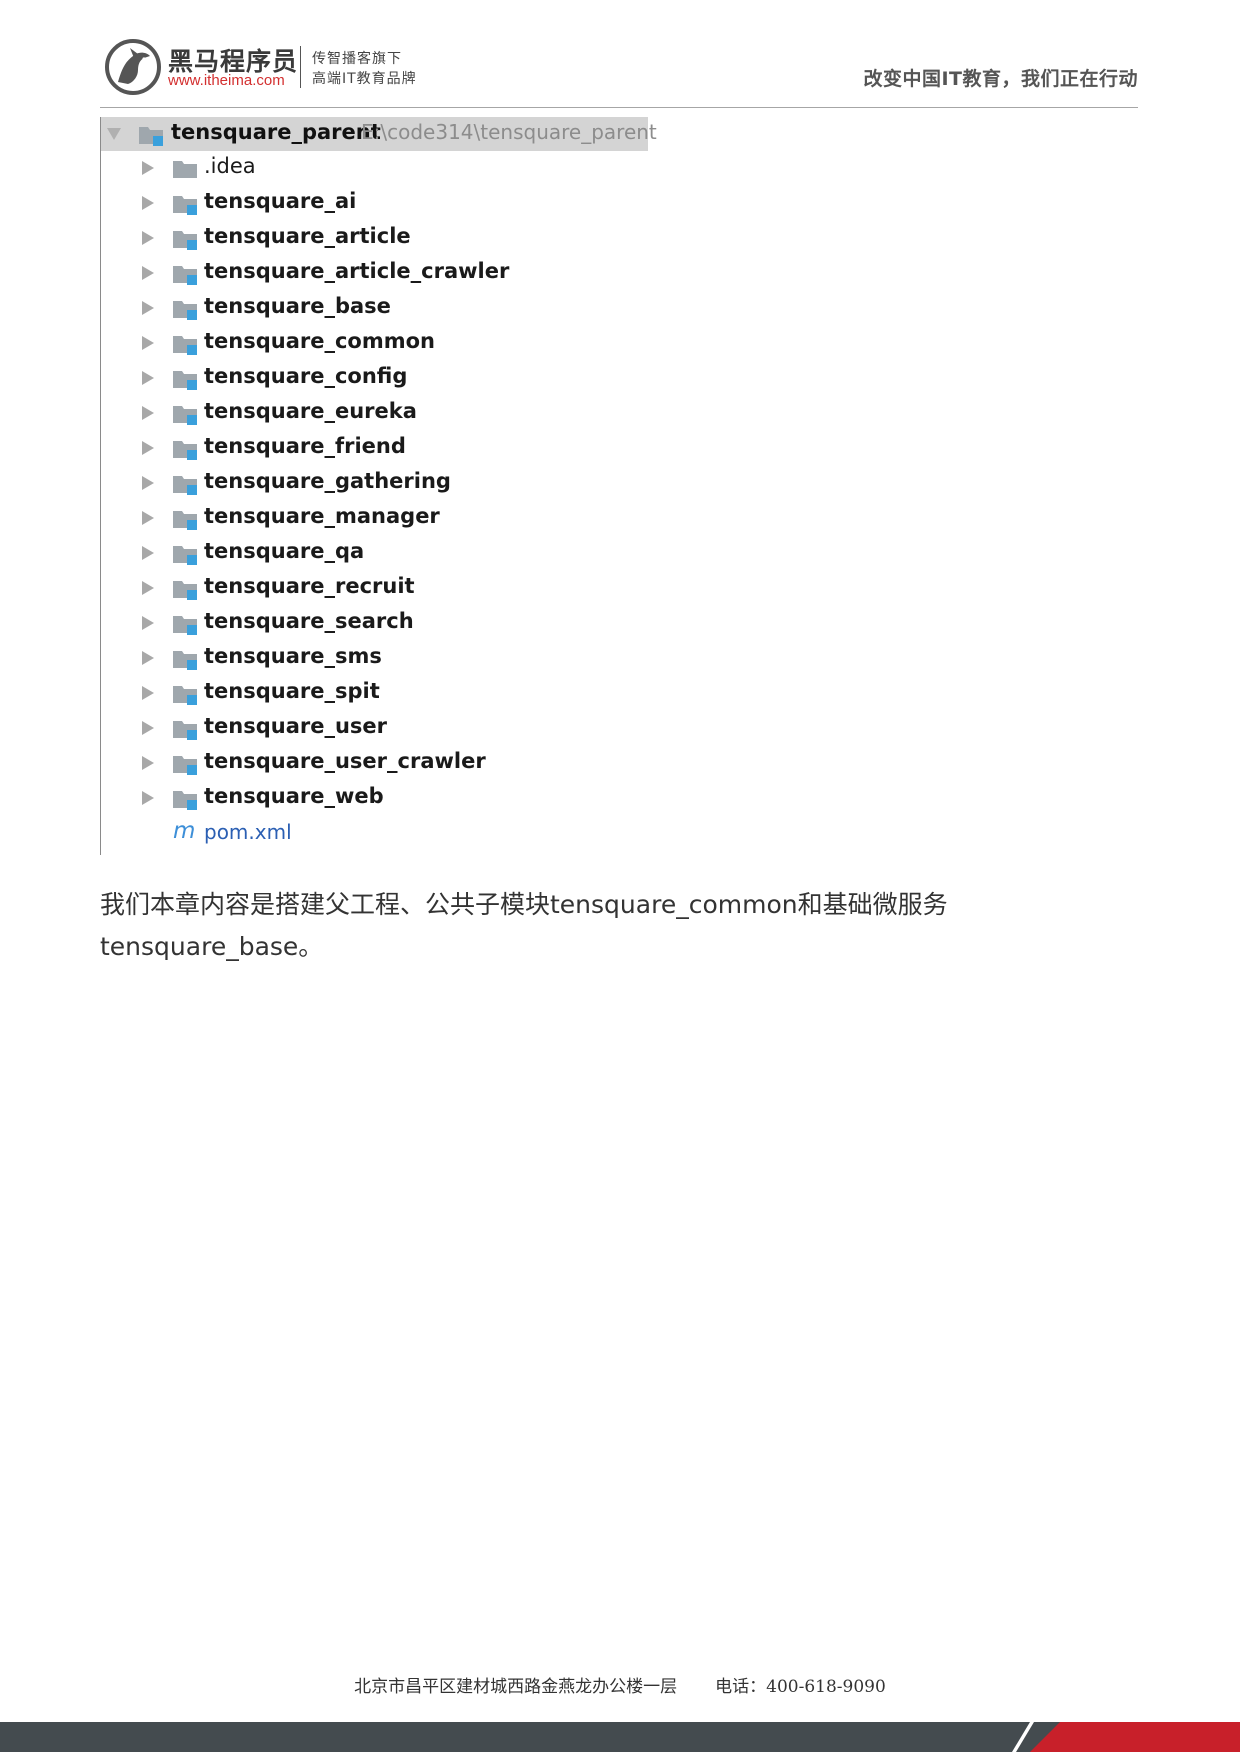  Describe the element at coordinates (297, 306) in the screenshot. I see `tree-item-label: tensquare_base` at that location.